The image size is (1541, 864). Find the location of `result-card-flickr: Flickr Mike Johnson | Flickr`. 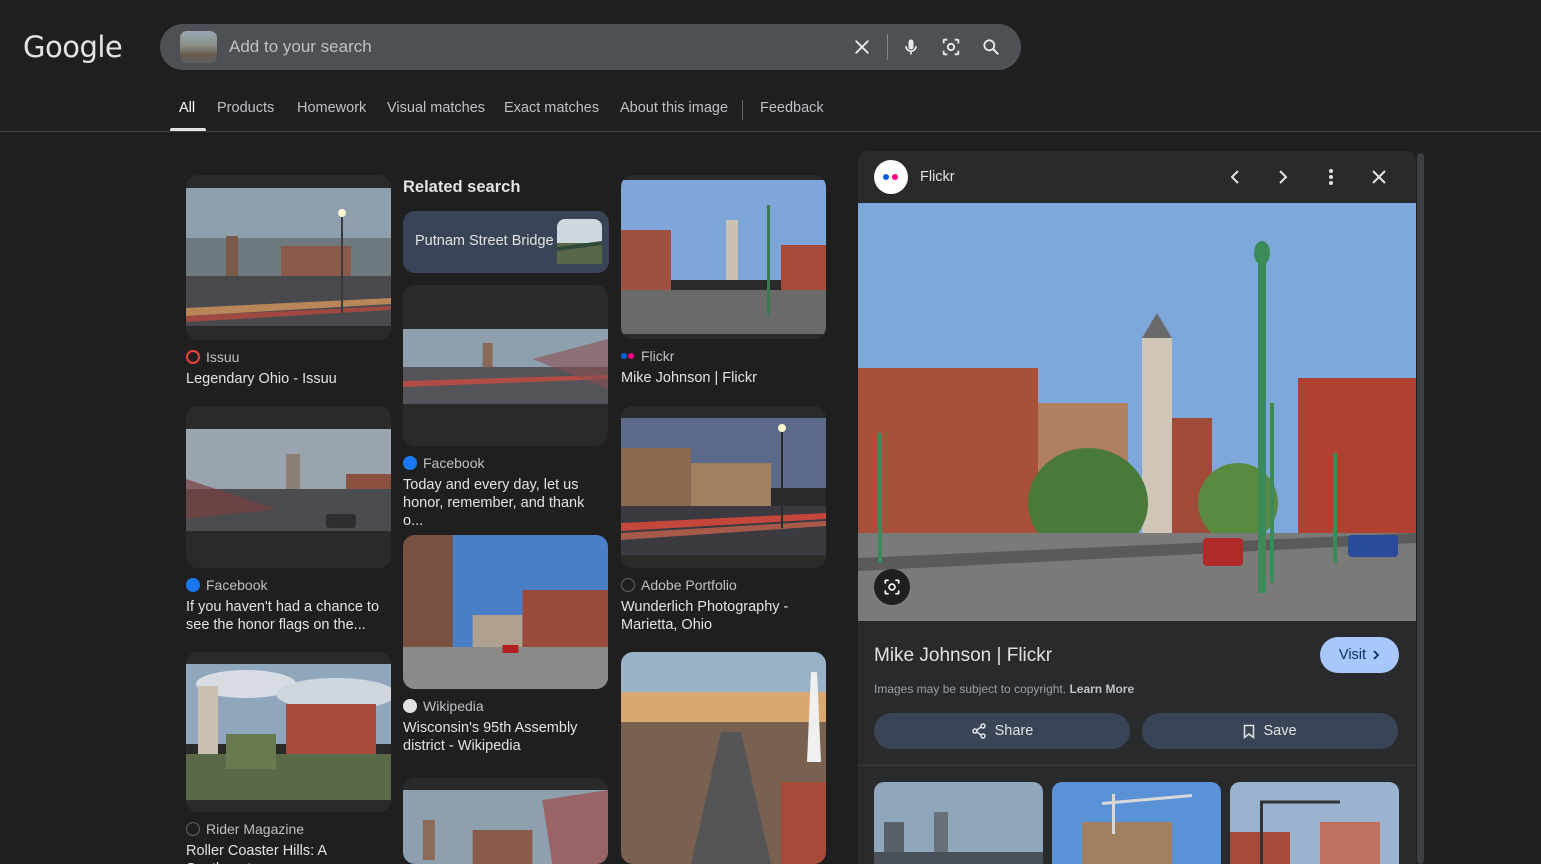

result-card-flickr: Flickr Mike Johnson | Flickr is located at coordinates (723, 281).